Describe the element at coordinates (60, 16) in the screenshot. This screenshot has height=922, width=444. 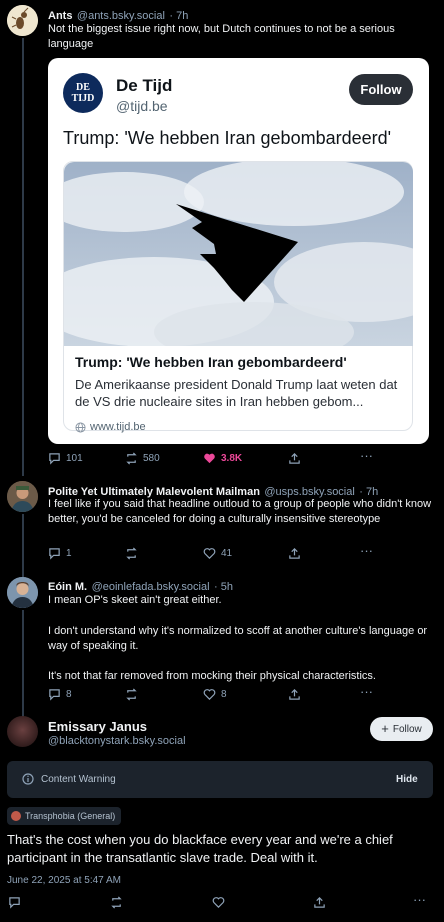
I see `author-name: Ants` at that location.